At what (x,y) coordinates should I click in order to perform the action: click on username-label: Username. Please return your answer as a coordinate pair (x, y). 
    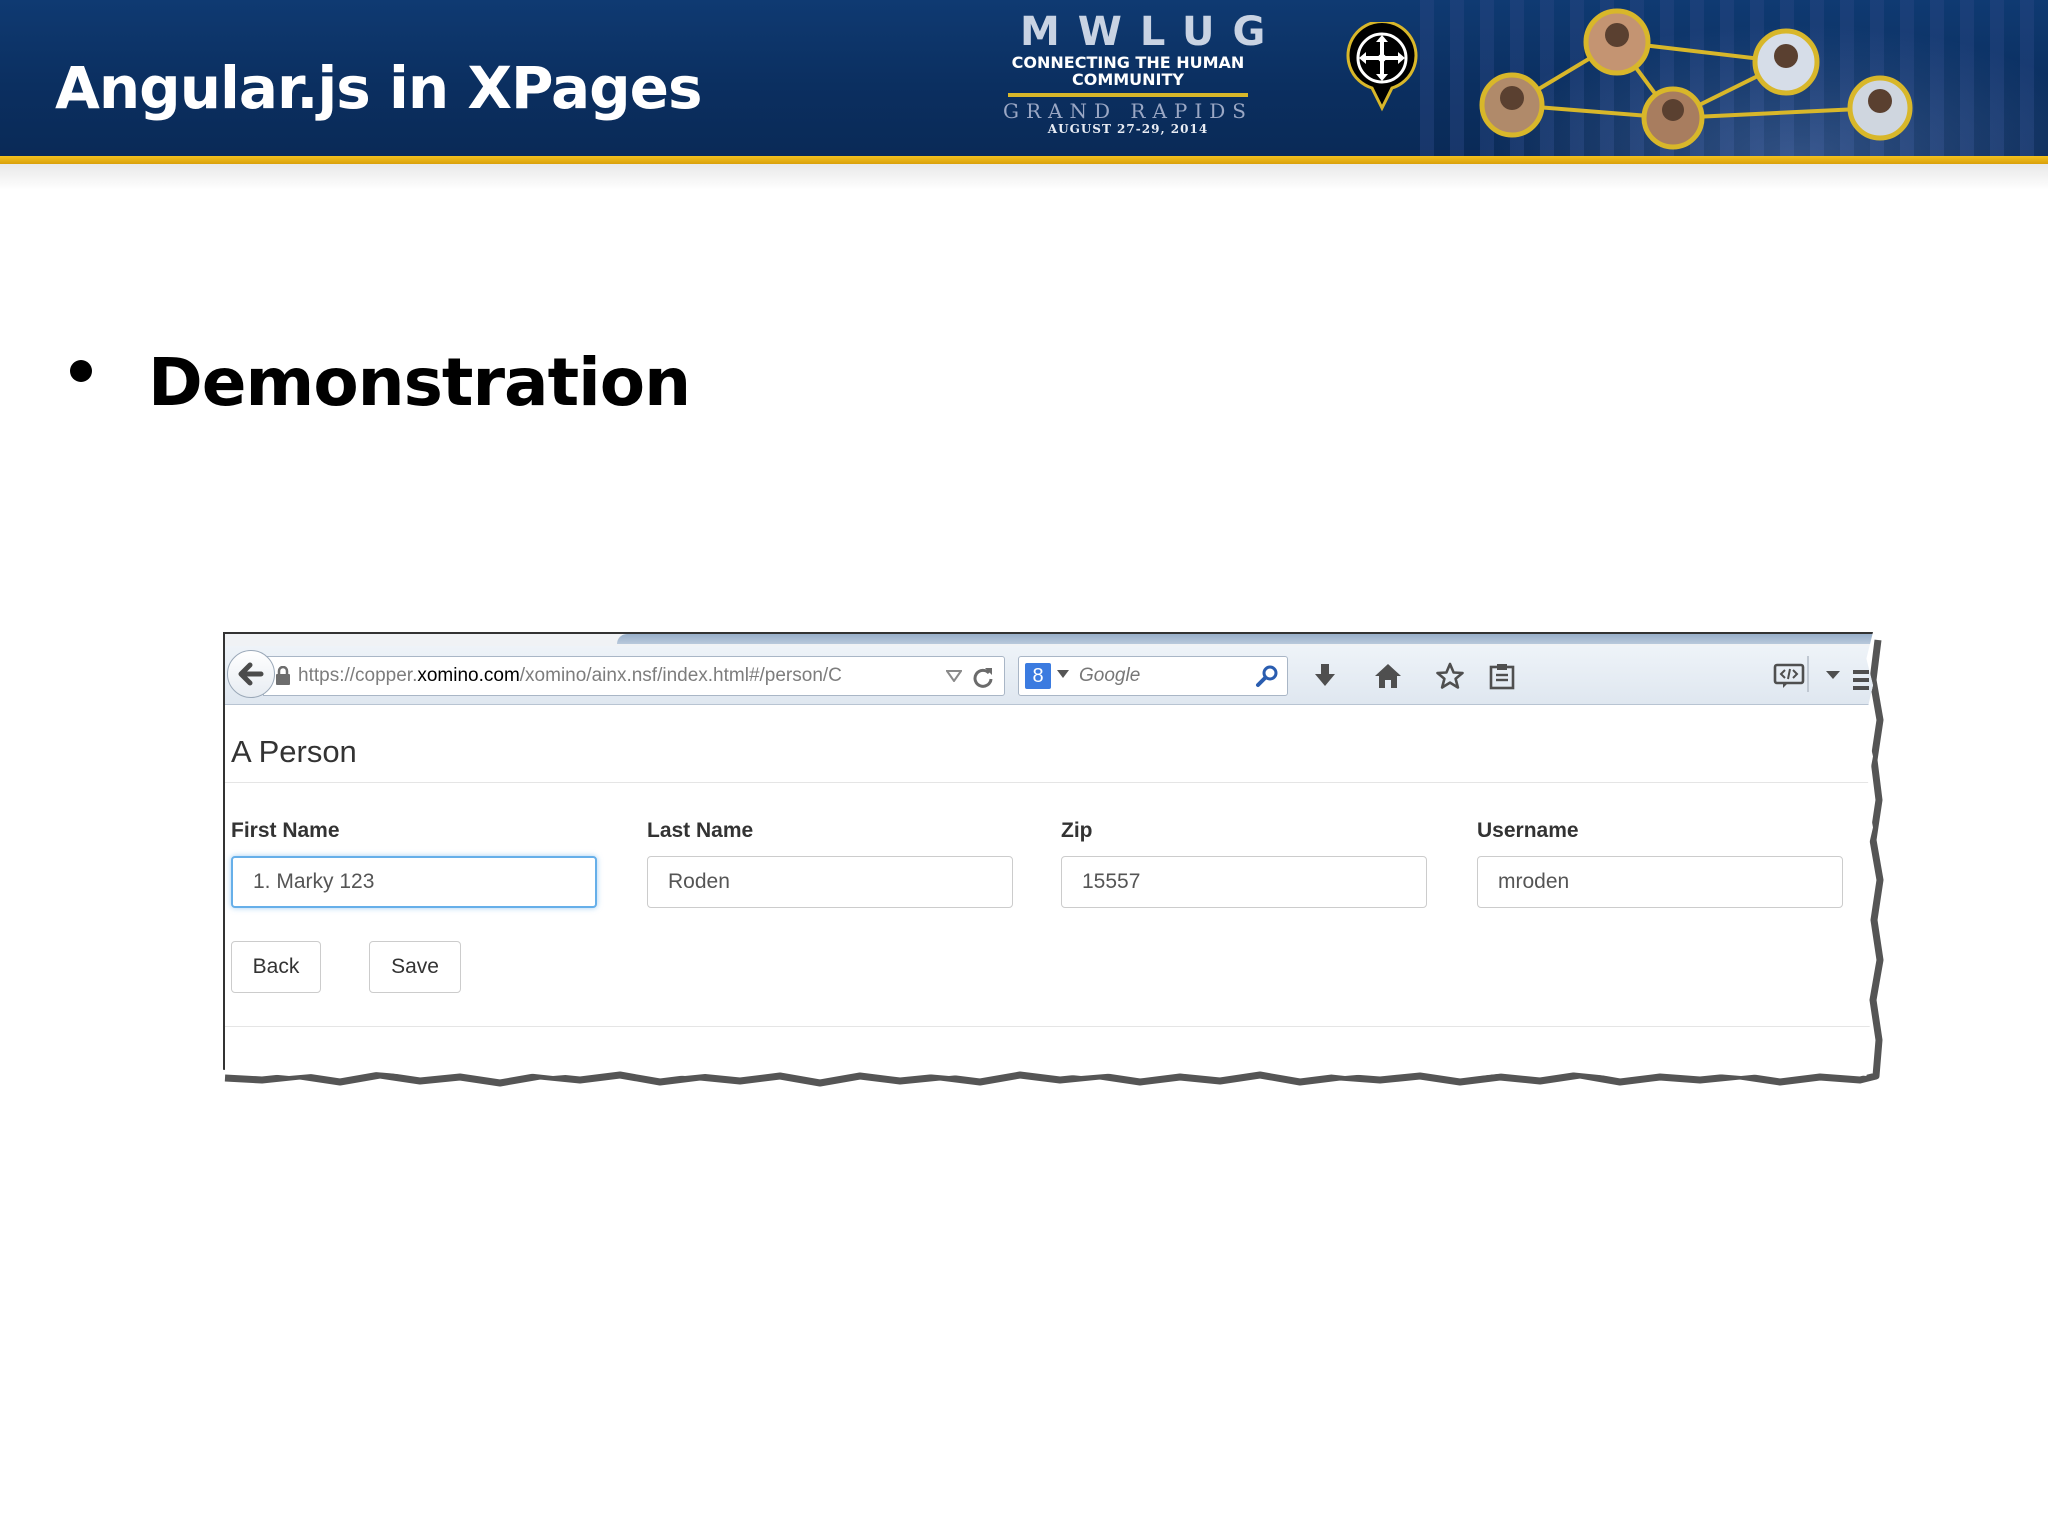
    Looking at the image, I should click on (1528, 830).